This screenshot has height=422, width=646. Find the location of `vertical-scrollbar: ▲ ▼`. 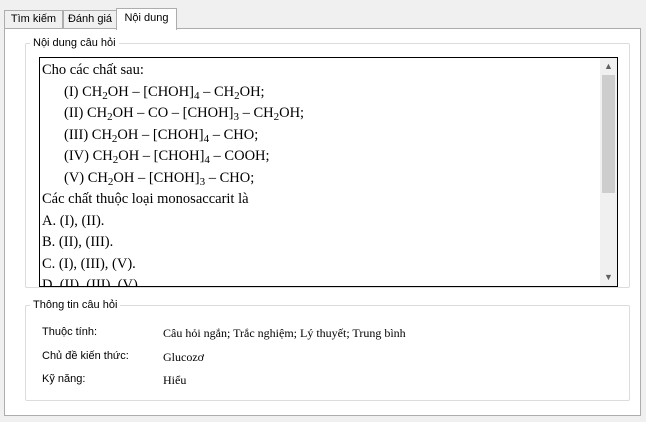

vertical-scrollbar: ▲ ▼ is located at coordinates (608, 172).